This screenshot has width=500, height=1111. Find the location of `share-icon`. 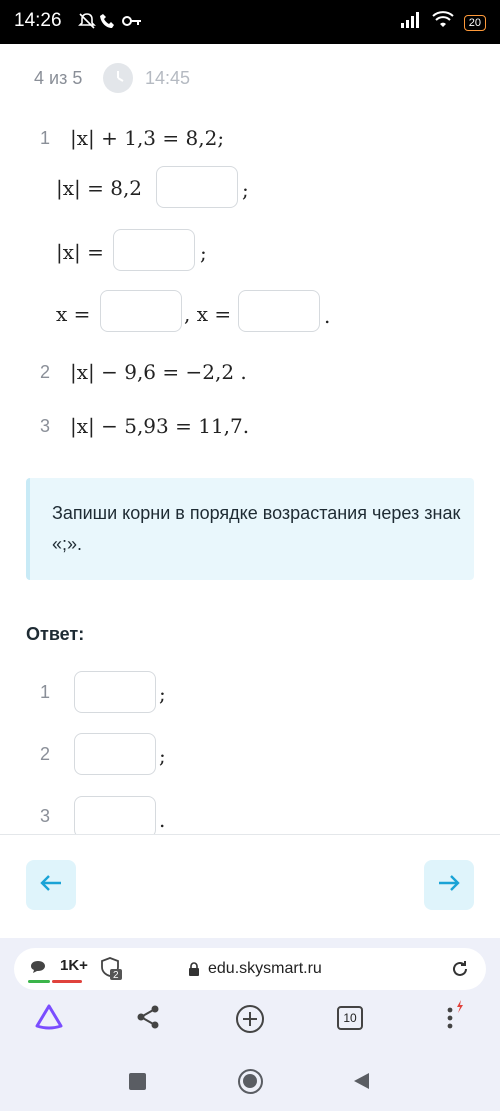

share-icon is located at coordinates (148, 1019).